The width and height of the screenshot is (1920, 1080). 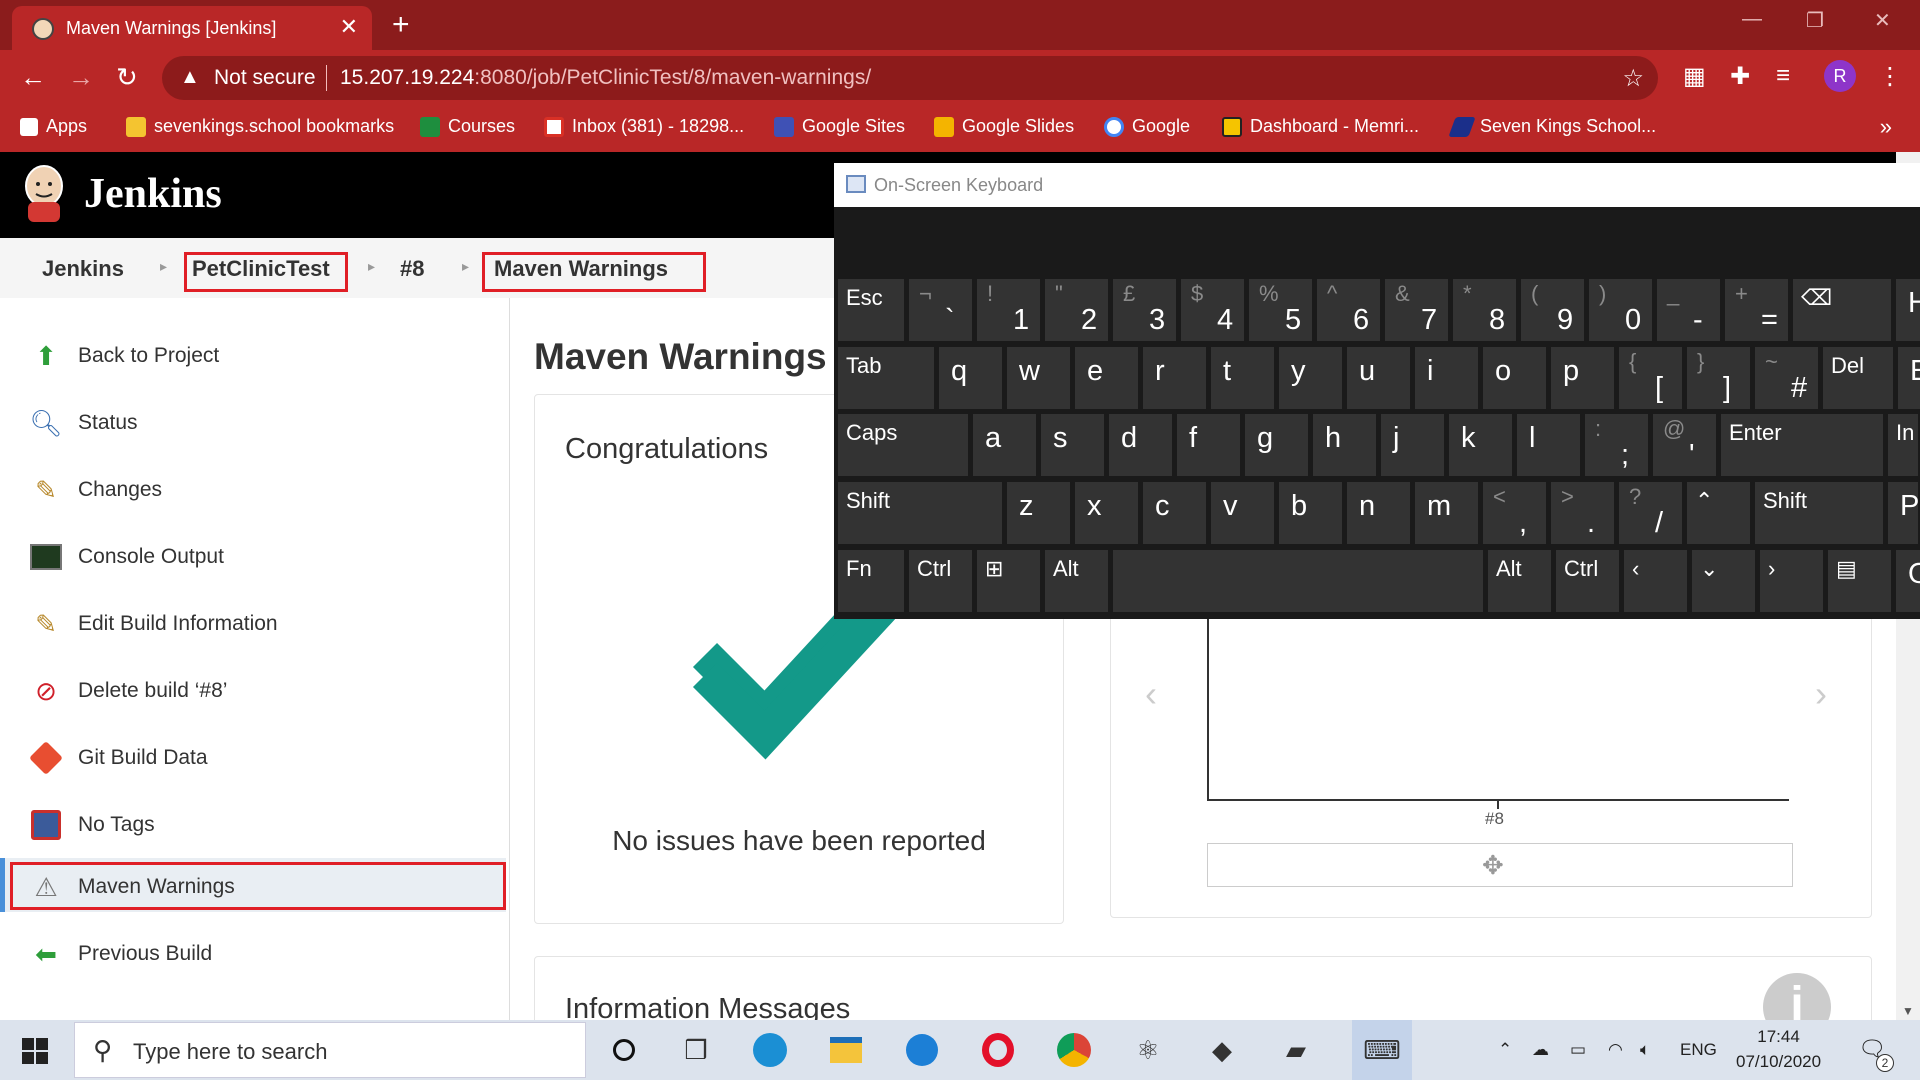 I want to click on bookmark-google: Google, so click(x=1147, y=126).